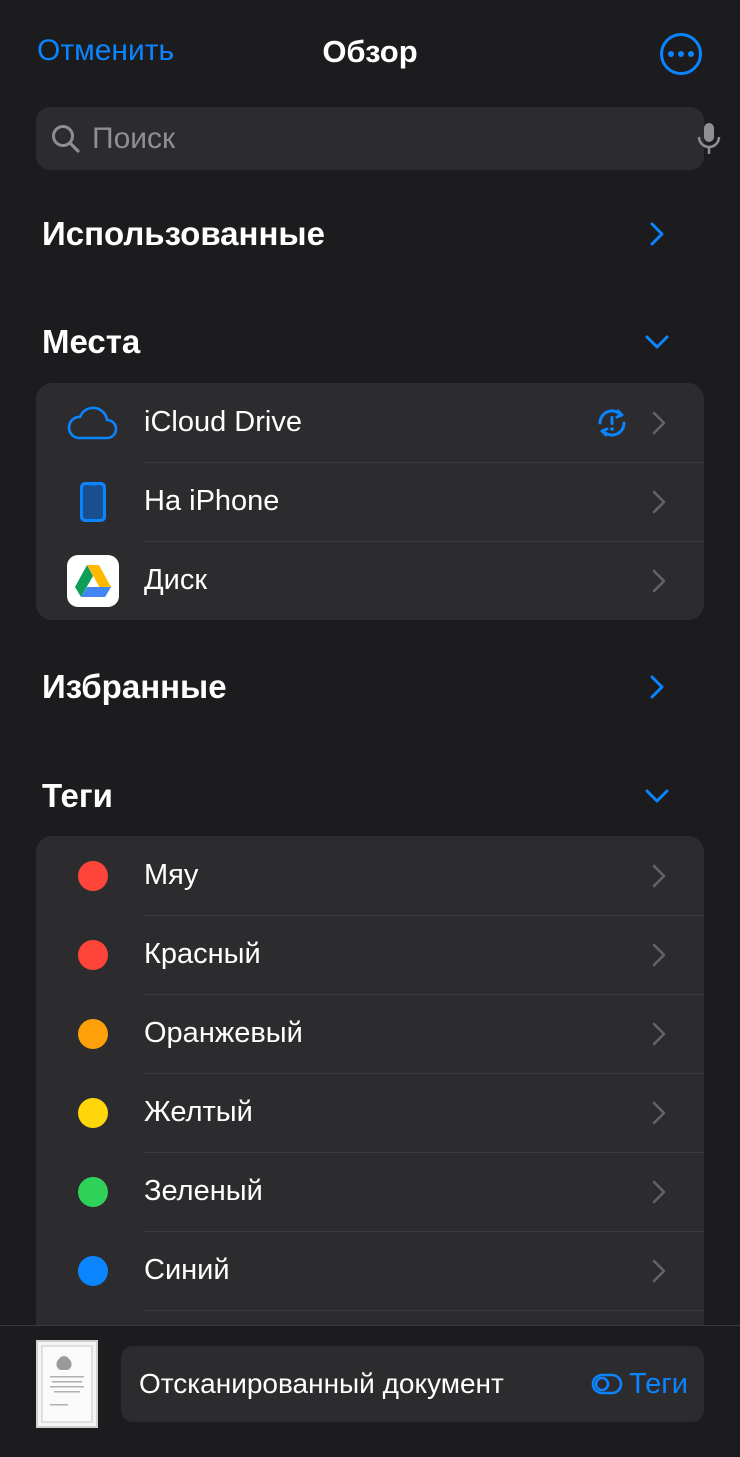 The image size is (740, 1457). Describe the element at coordinates (370, 875) in the screenshot. I see `tag-item: Мяу` at that location.